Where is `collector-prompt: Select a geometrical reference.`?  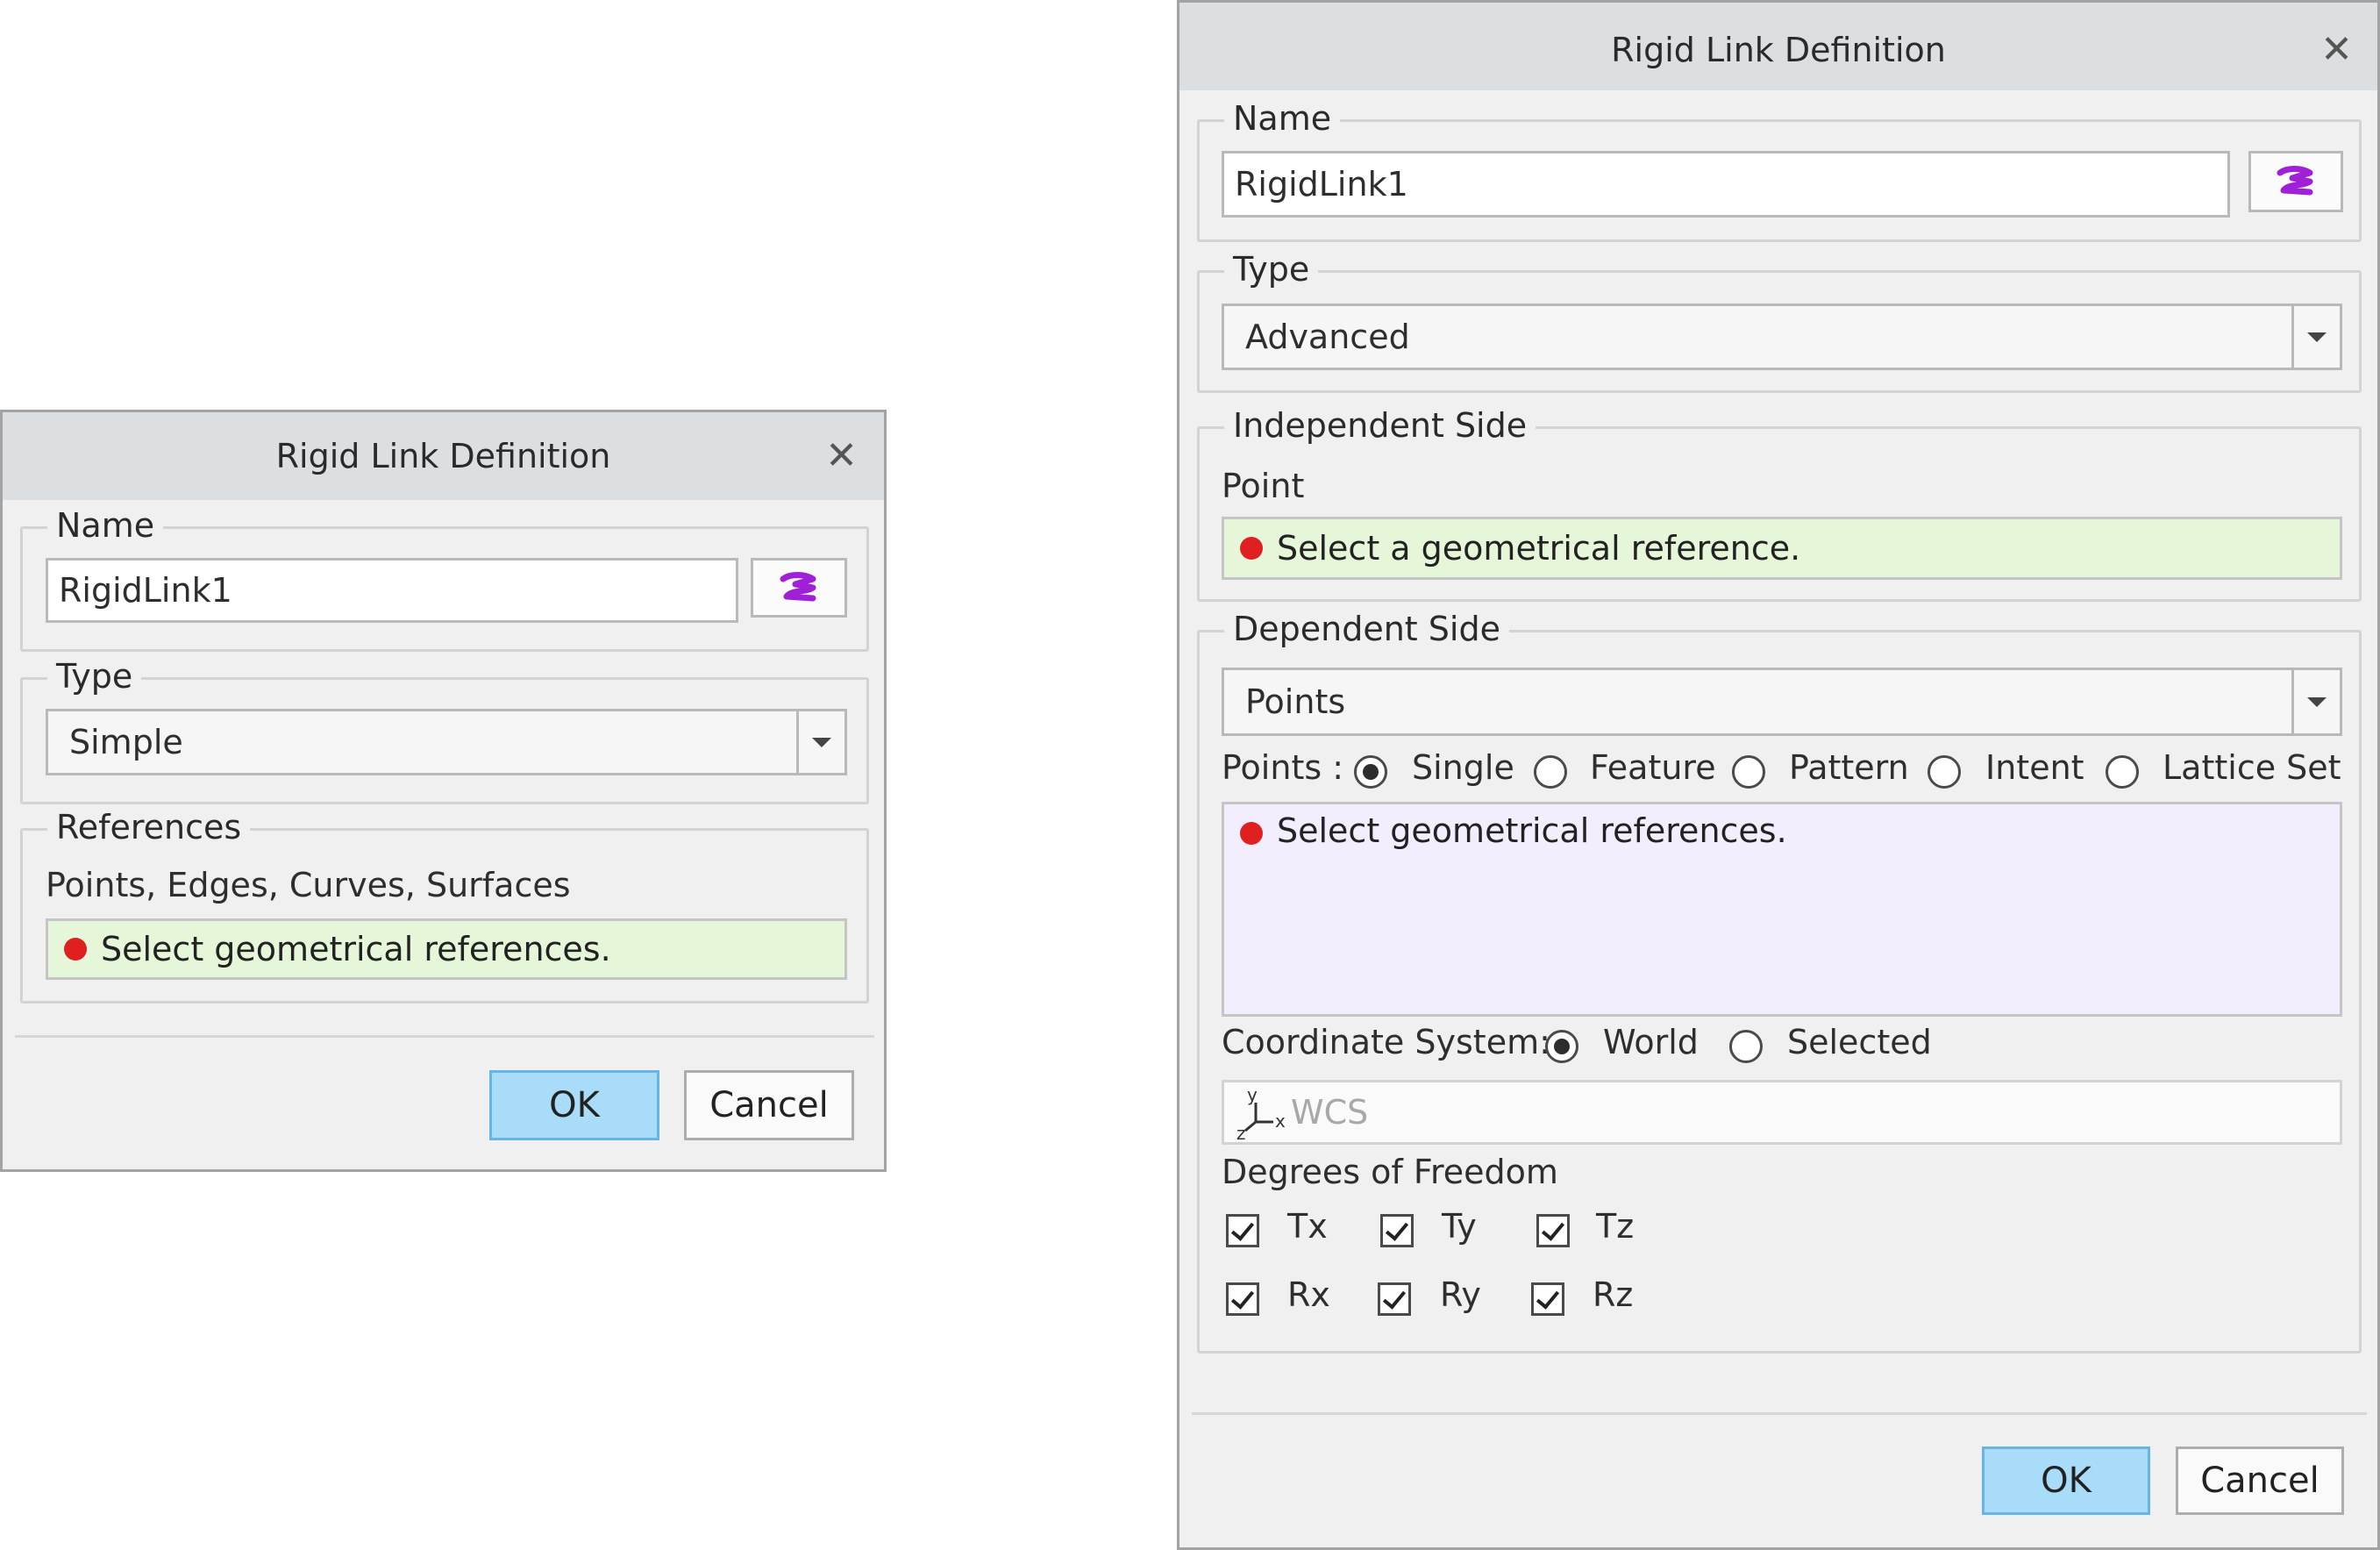
collector-prompt: Select a geometrical reference. is located at coordinates (1539, 548).